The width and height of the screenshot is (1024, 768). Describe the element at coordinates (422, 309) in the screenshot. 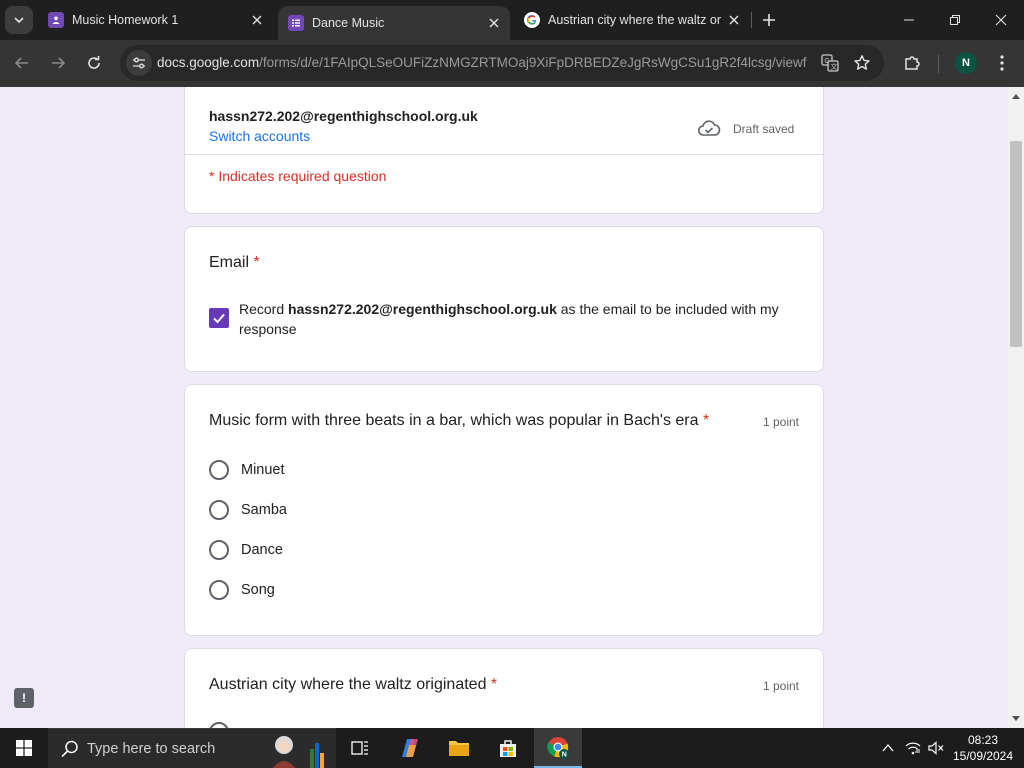

I see `record-email: hassn272.202@regenthighschool.org.uk` at that location.